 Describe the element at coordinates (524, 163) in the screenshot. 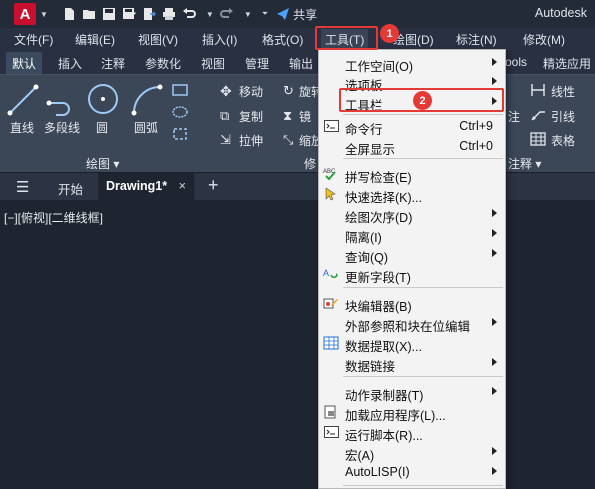

I see `annotation-panel-label: 注释 ▾` at that location.